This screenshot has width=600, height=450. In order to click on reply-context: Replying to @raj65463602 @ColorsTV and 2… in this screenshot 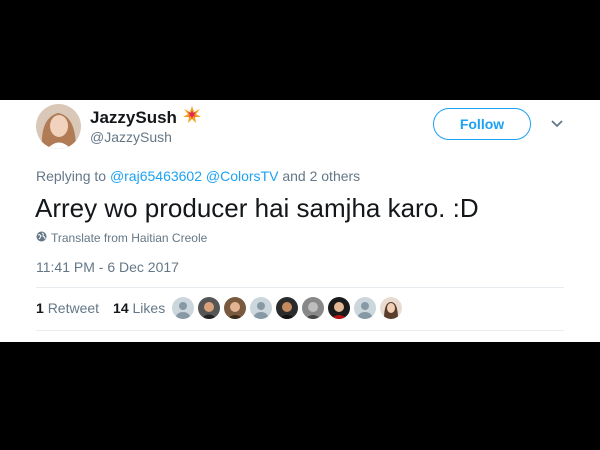, I will do `click(198, 176)`.